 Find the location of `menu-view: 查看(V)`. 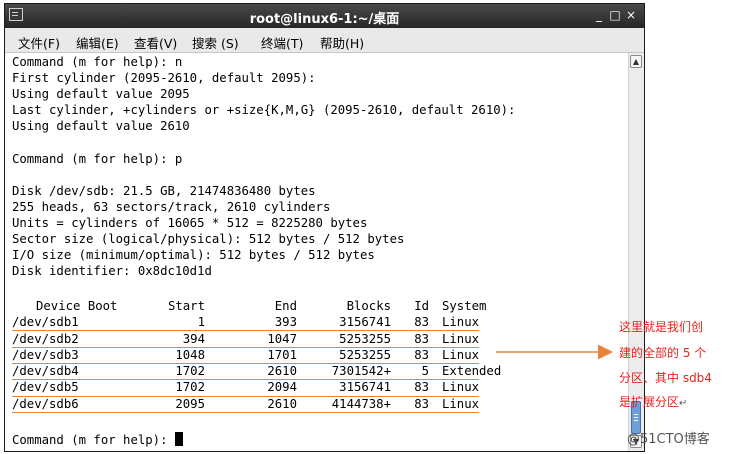

menu-view: 查看(V) is located at coordinates (155, 42).